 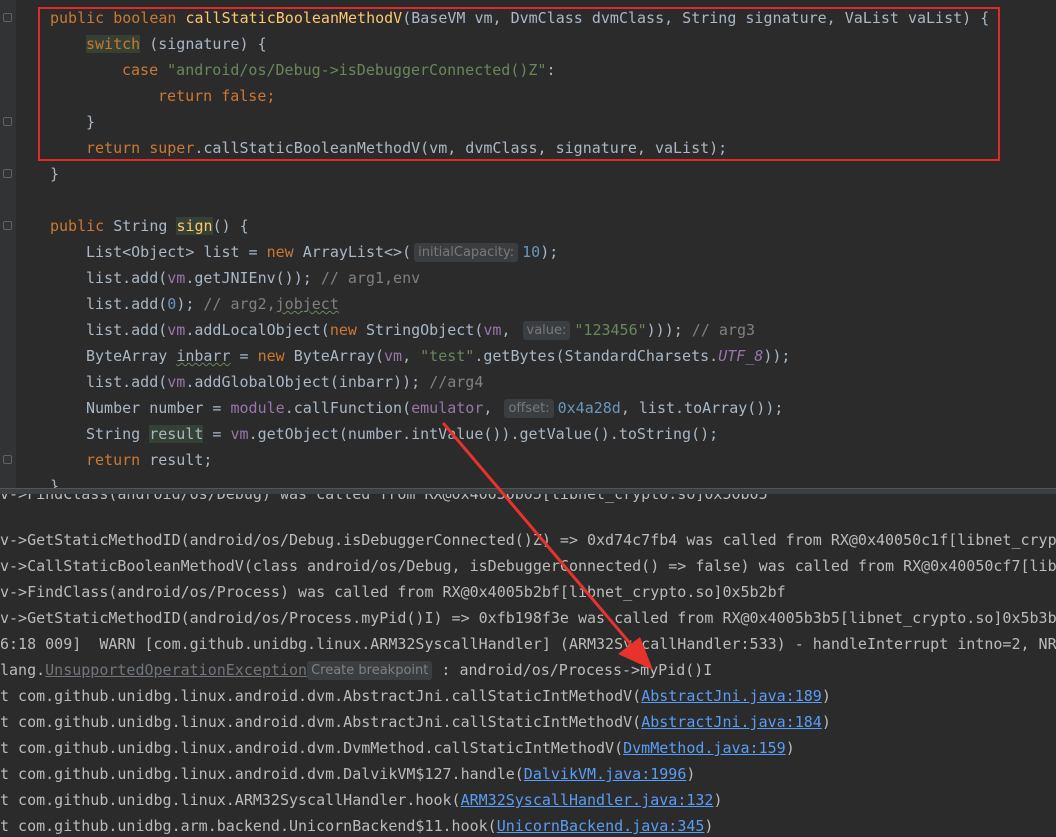 I want to click on create-breakpoint-button: Create breakpoint, so click(x=370, y=670).